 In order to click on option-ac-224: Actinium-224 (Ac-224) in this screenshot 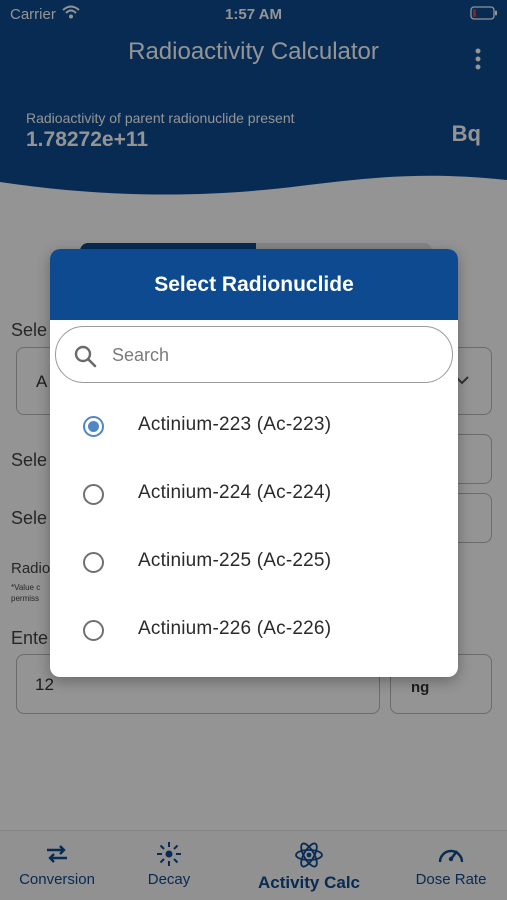, I will do `click(254, 494)`.